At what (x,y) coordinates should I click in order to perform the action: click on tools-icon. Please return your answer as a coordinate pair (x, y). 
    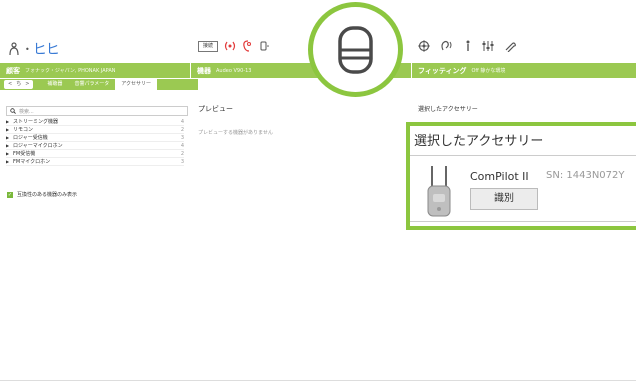
    Looking at the image, I should click on (510, 46).